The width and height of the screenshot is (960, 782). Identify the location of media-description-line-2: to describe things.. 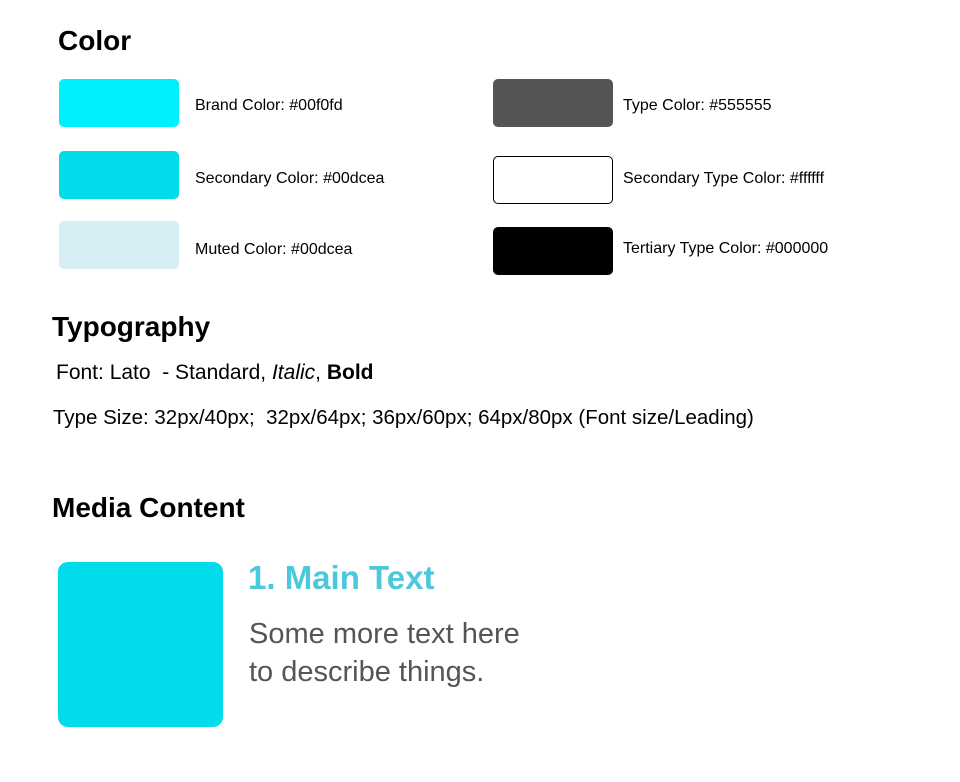
(367, 672).